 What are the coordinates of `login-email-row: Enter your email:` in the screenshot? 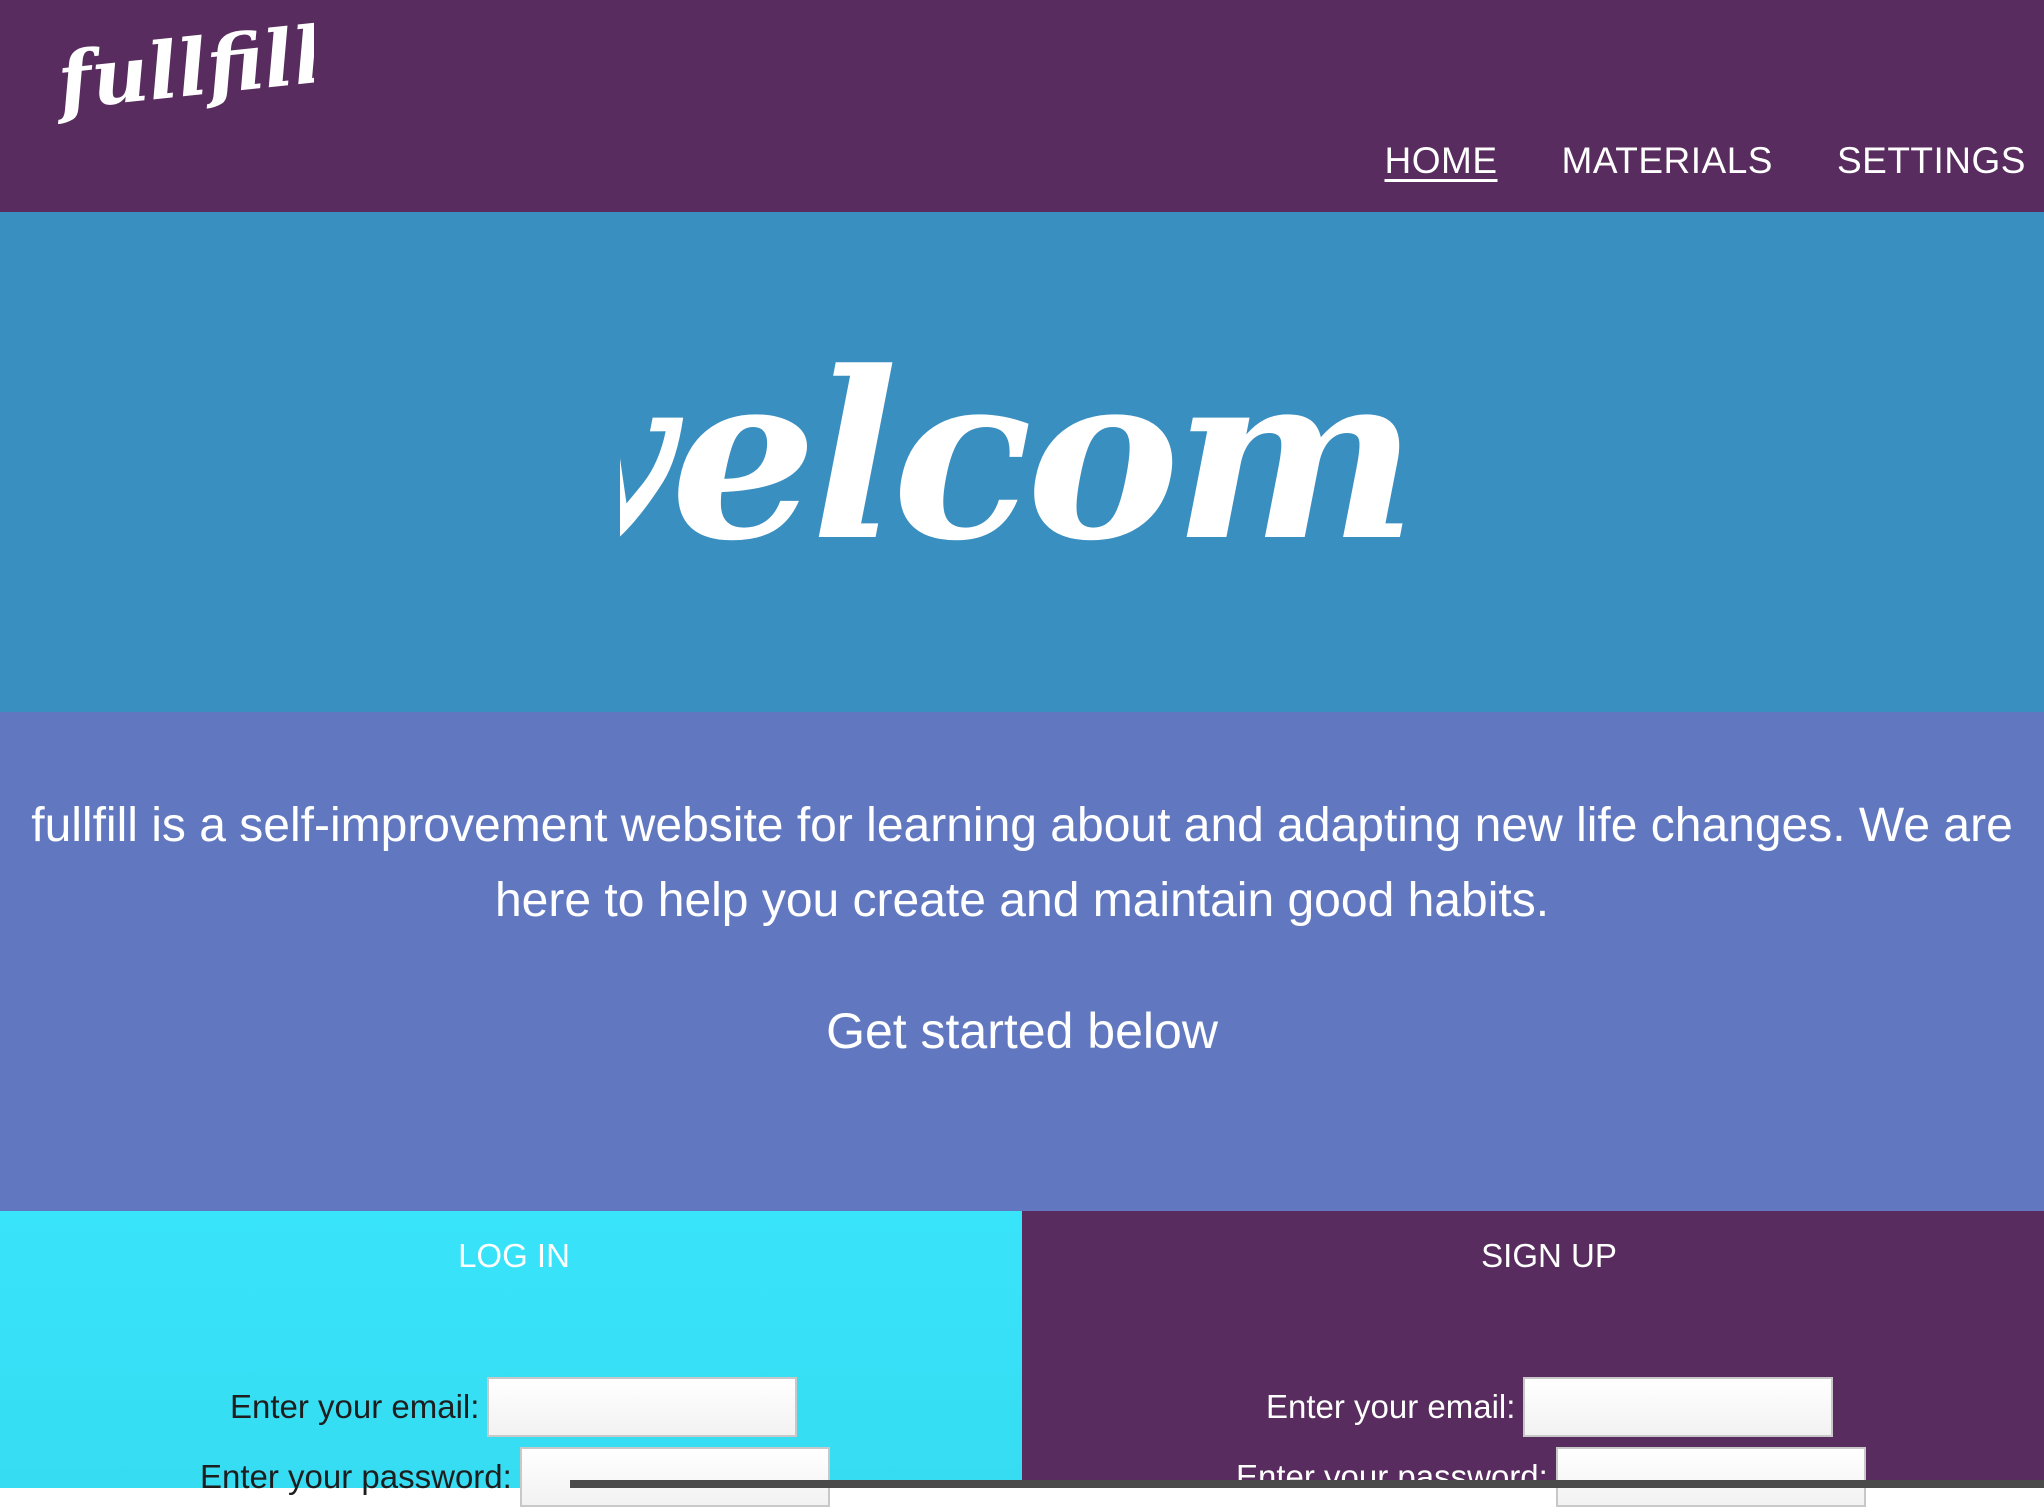 It's located at (514, 1407).